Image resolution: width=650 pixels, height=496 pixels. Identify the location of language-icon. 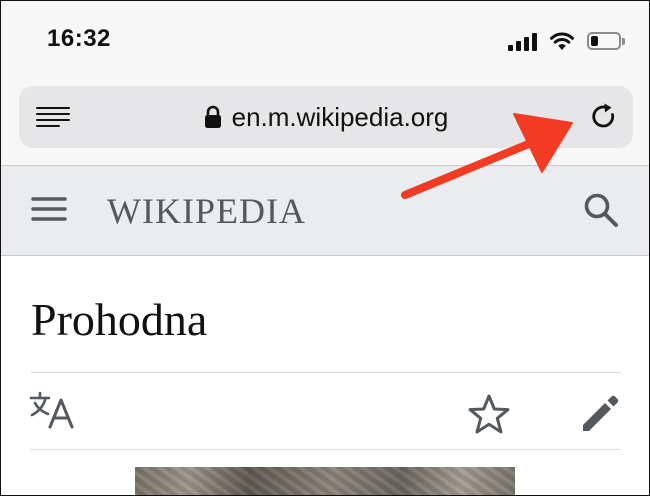
(52, 410).